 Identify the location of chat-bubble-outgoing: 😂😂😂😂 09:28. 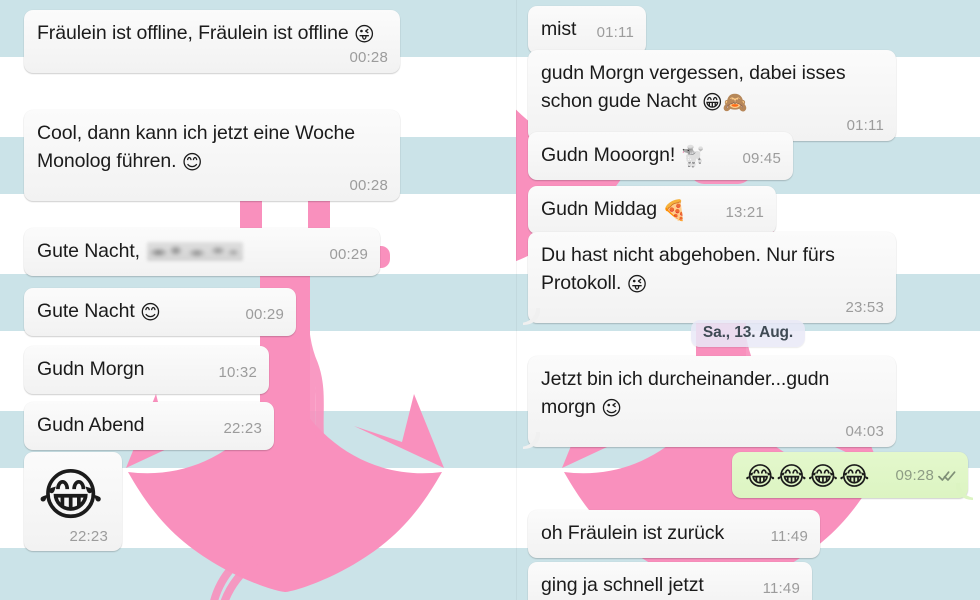
(850, 475).